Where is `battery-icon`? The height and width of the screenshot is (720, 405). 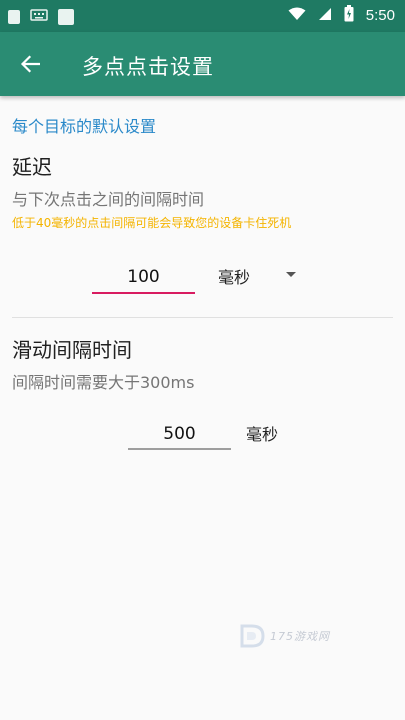
battery-icon is located at coordinates (349, 15).